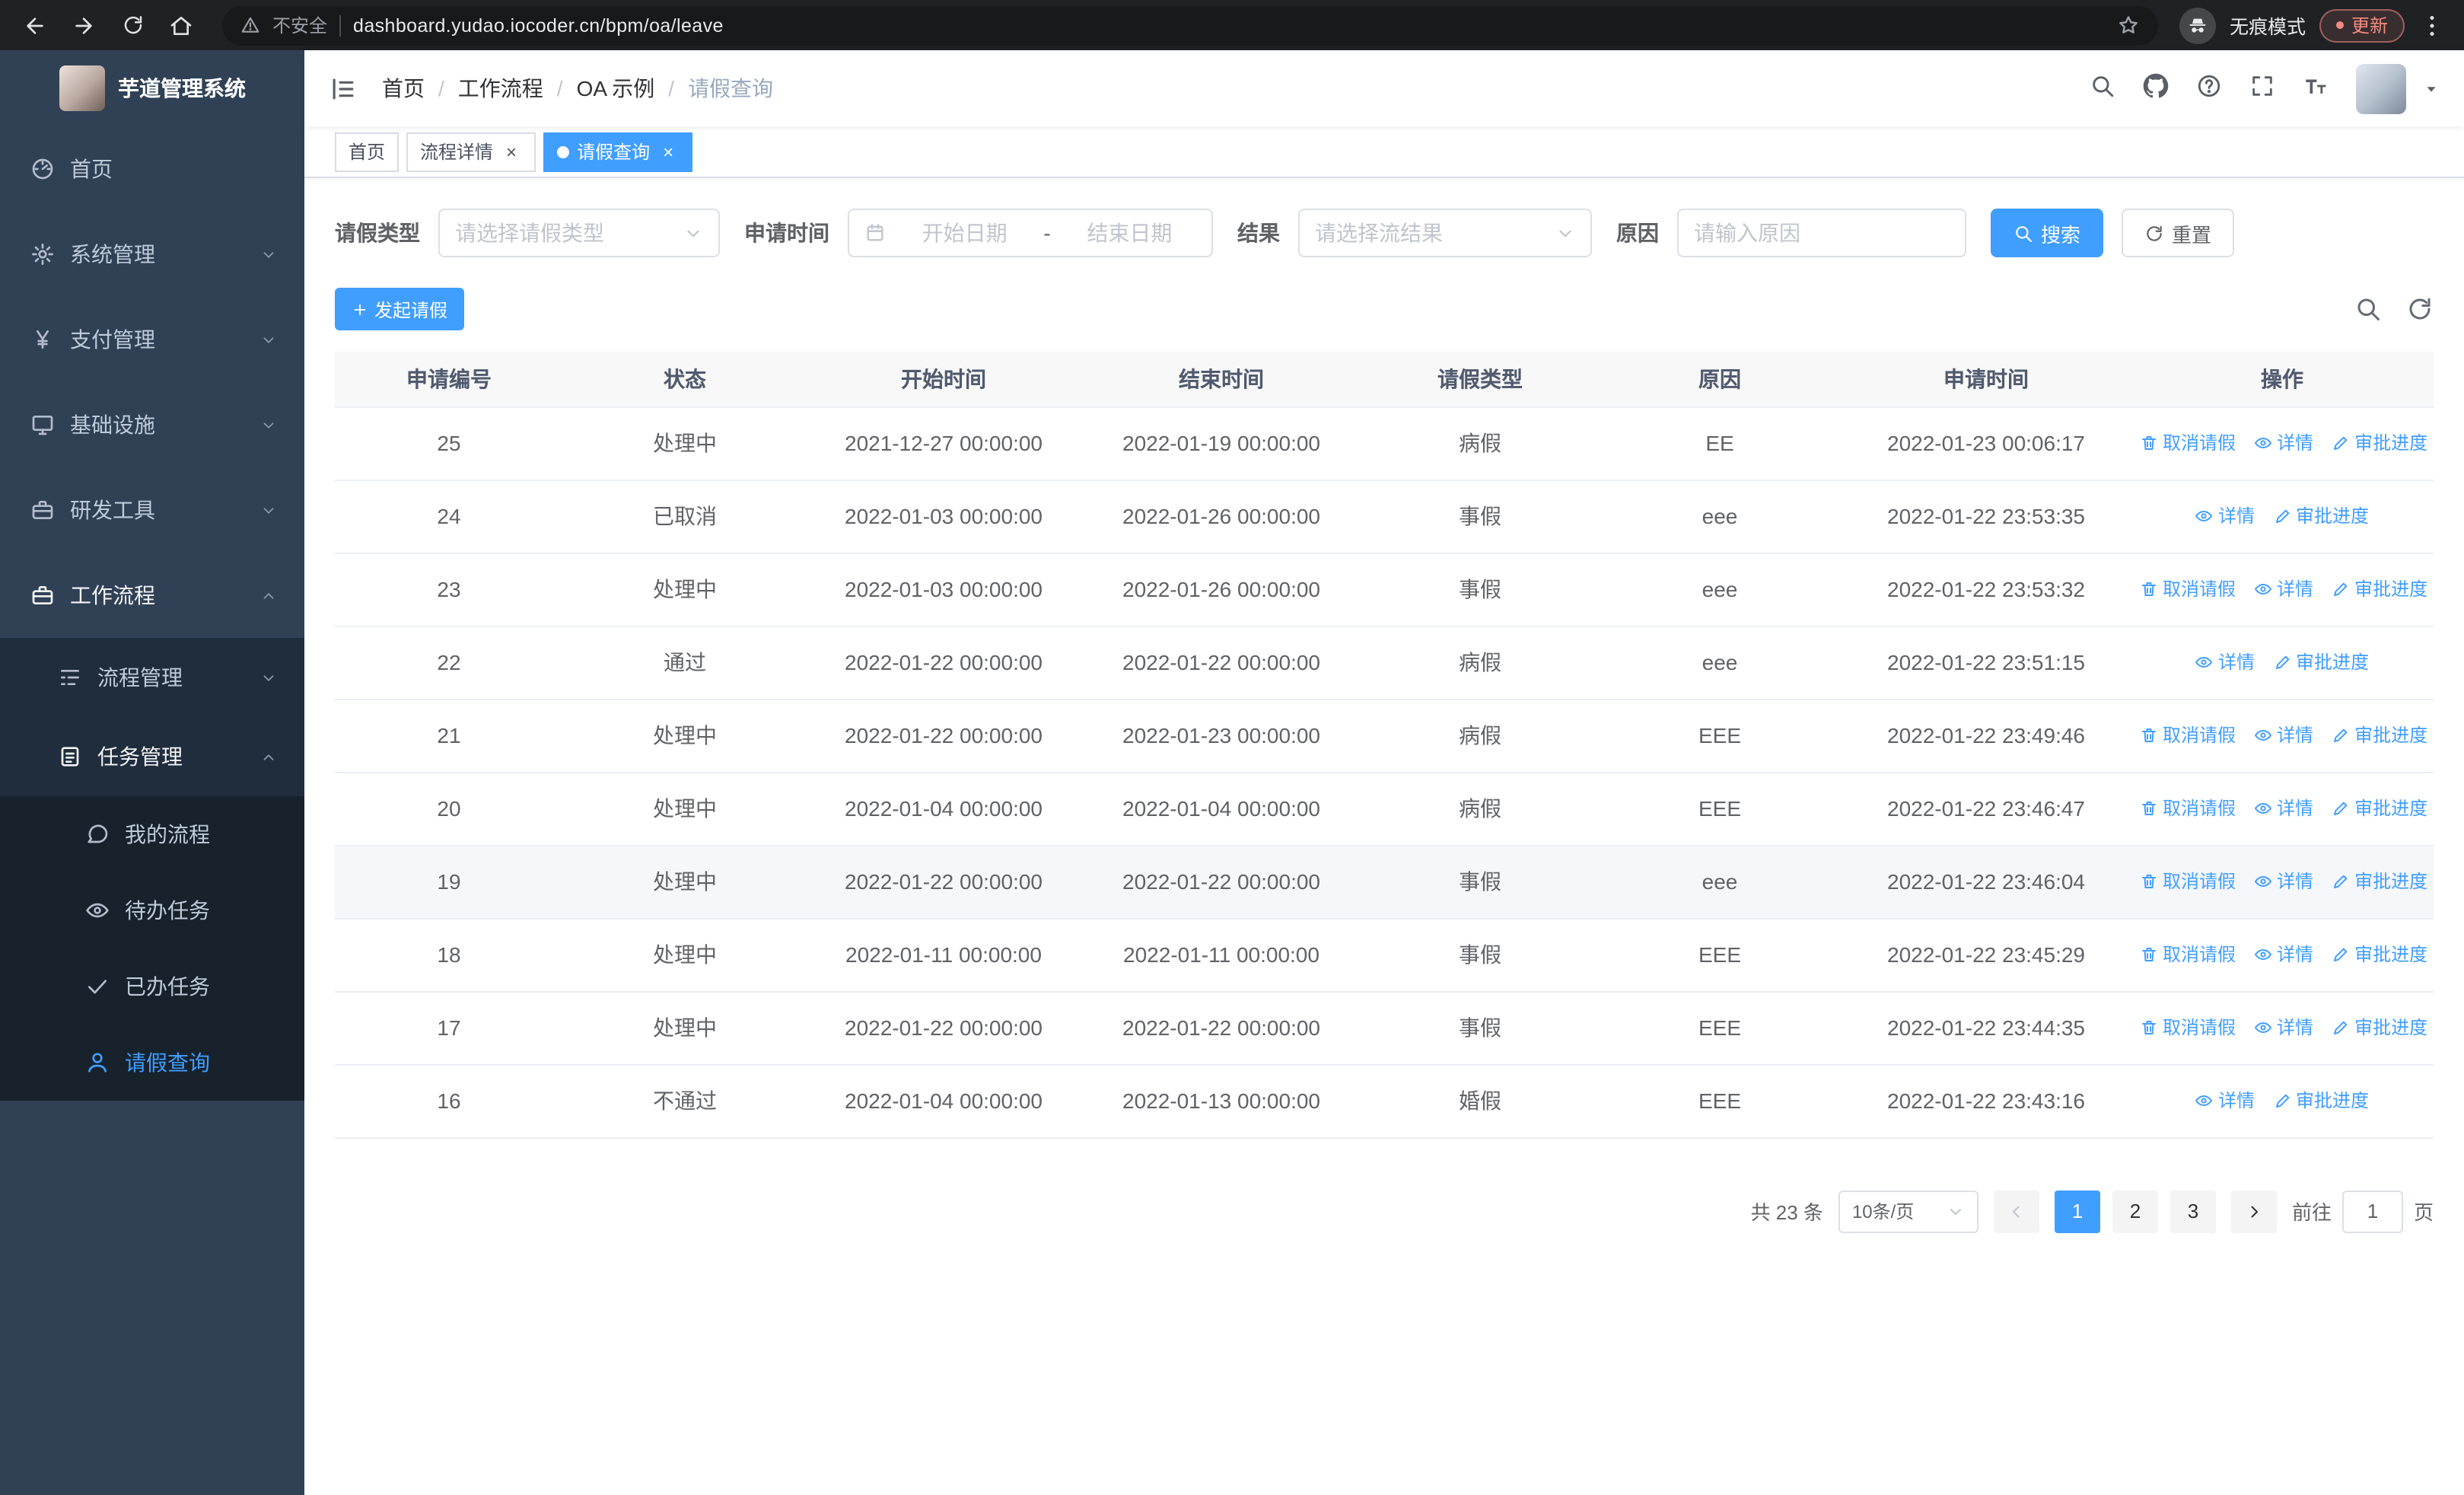  Describe the element at coordinates (2431, 89) in the screenshot. I see `caret-down-icon` at that location.